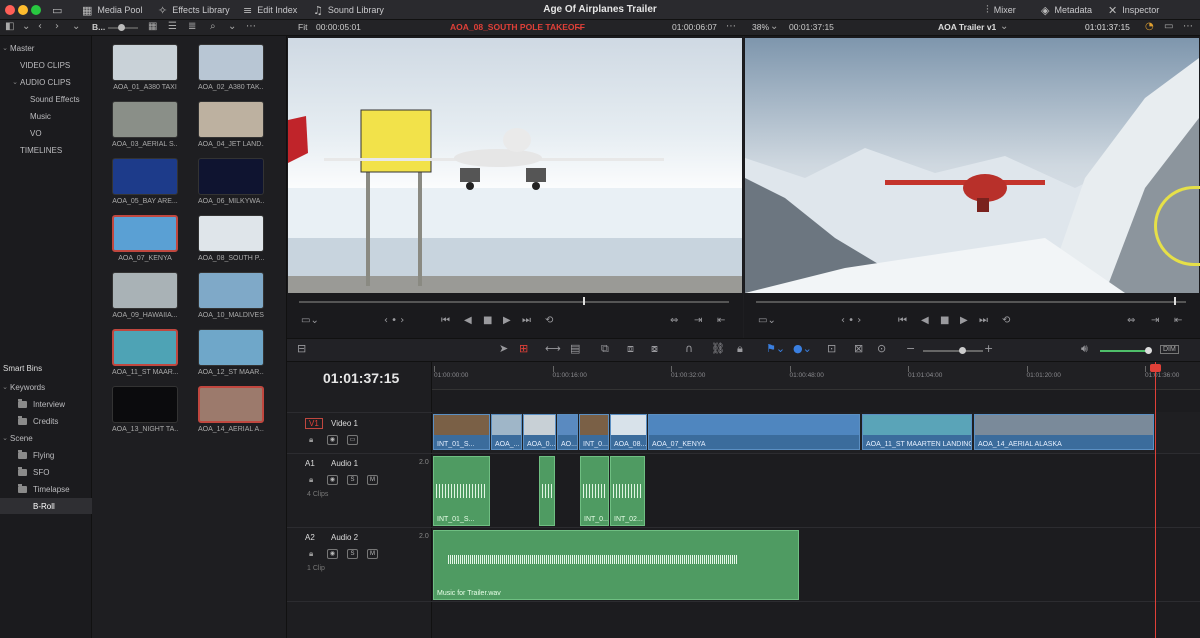 The image size is (1200, 638). What do you see at coordinates (301, 348) in the screenshot?
I see `timeline-options-icon: ⊟` at bounding box center [301, 348].